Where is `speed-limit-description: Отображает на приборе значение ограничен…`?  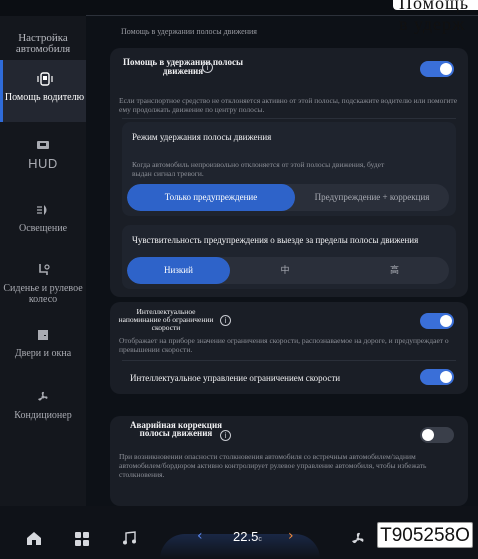
speed-limit-description: Отображает на приборе значение ограничен… is located at coordinates (284, 345).